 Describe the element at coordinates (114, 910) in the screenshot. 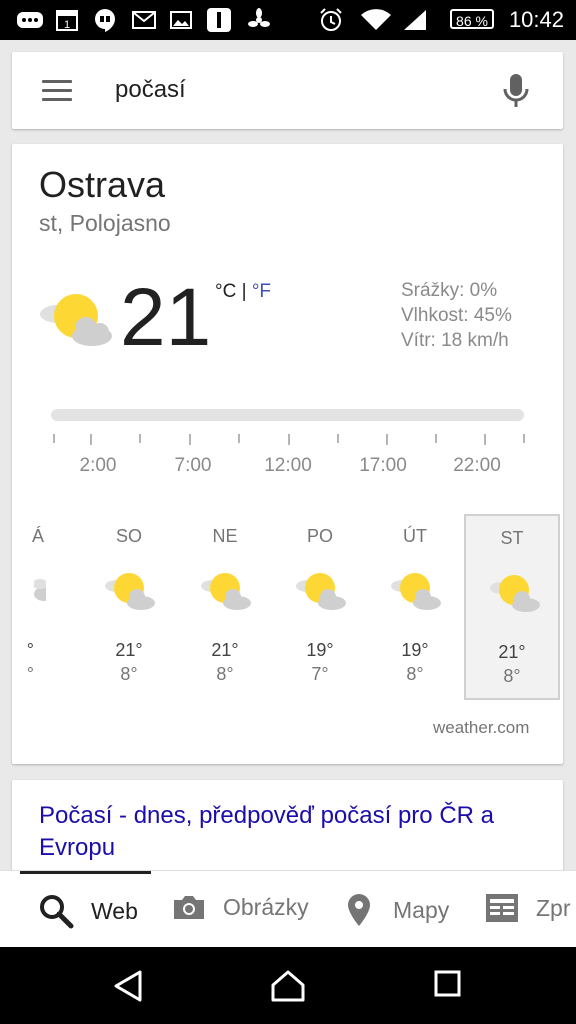

I see `tab-label: Web` at that location.